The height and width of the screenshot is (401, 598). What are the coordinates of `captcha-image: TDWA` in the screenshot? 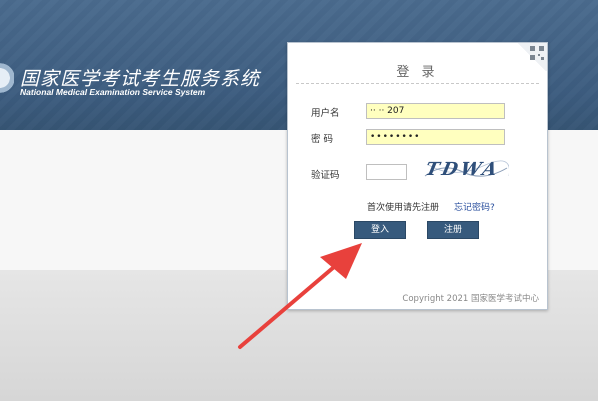 It's located at (466, 169).